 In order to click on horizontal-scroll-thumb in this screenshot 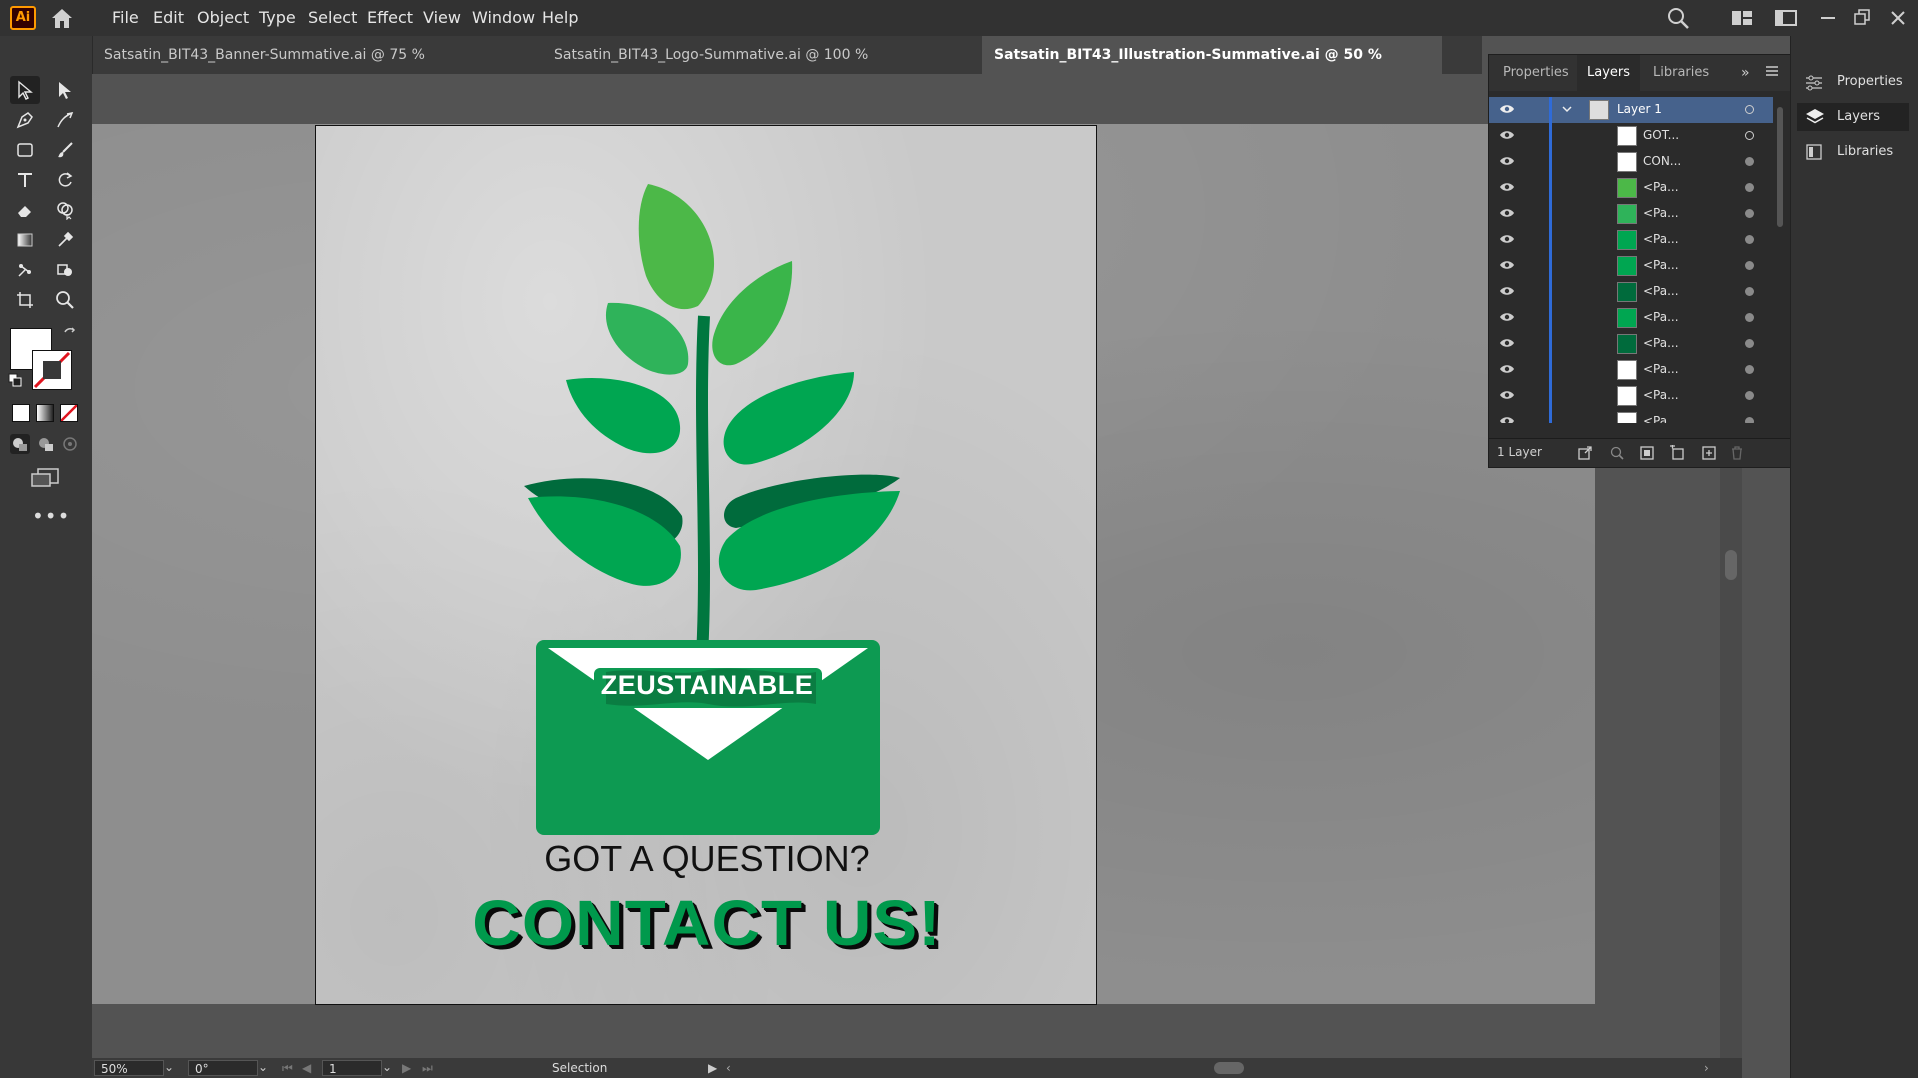, I will do `click(1229, 1068)`.